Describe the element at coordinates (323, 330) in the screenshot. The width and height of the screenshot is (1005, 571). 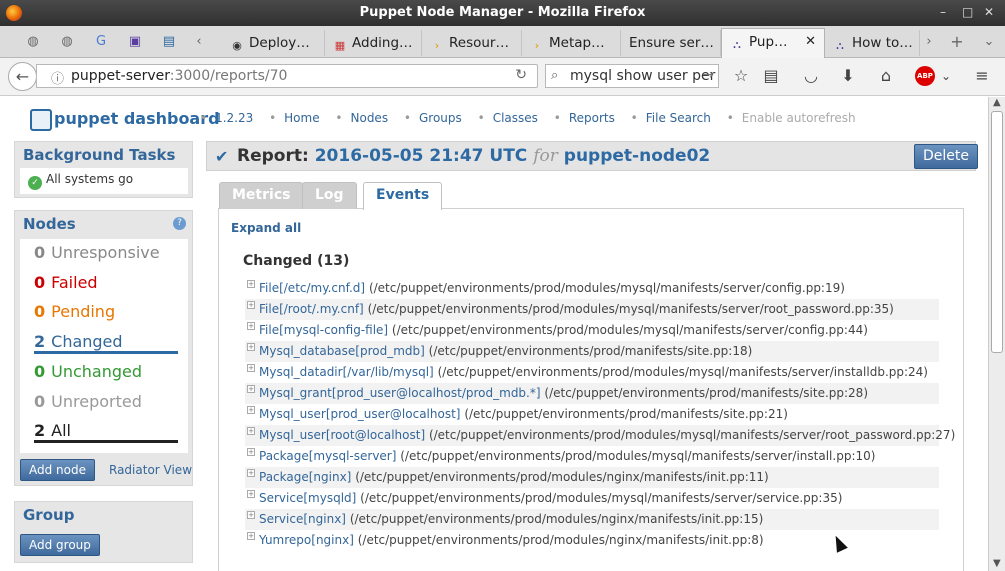
I see `event-resource-link: File[mysql-config-file]` at that location.